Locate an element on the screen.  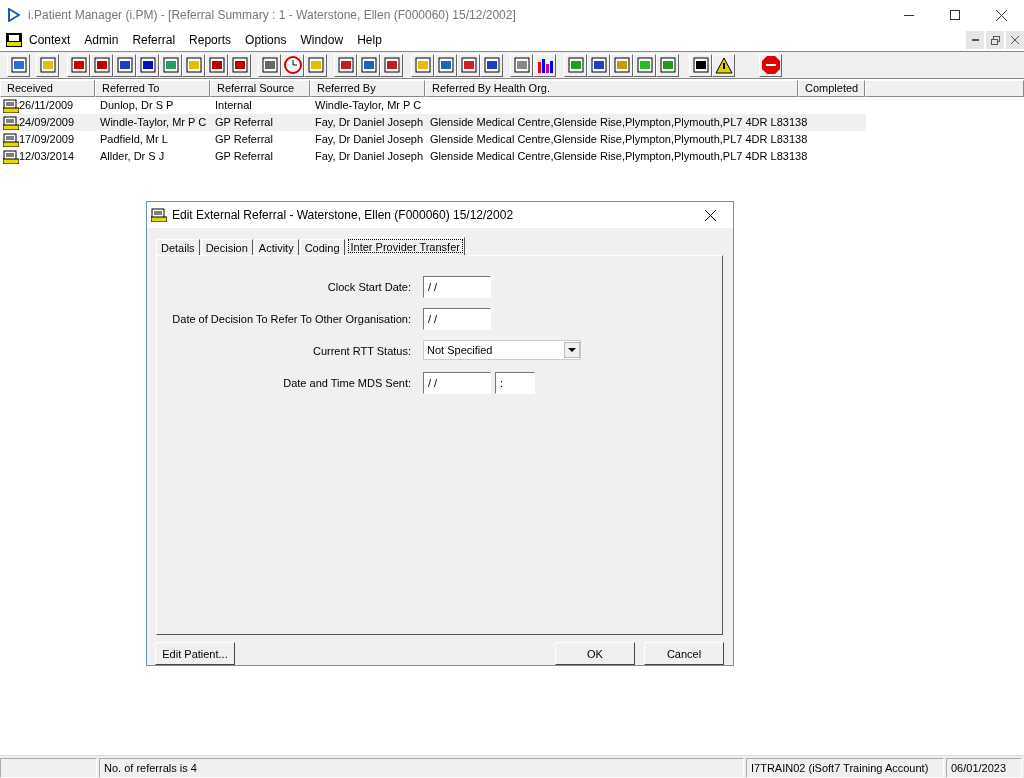
status-account: I7TRAIN02 (iSoft7 Training Account) is located at coordinates (845, 768).